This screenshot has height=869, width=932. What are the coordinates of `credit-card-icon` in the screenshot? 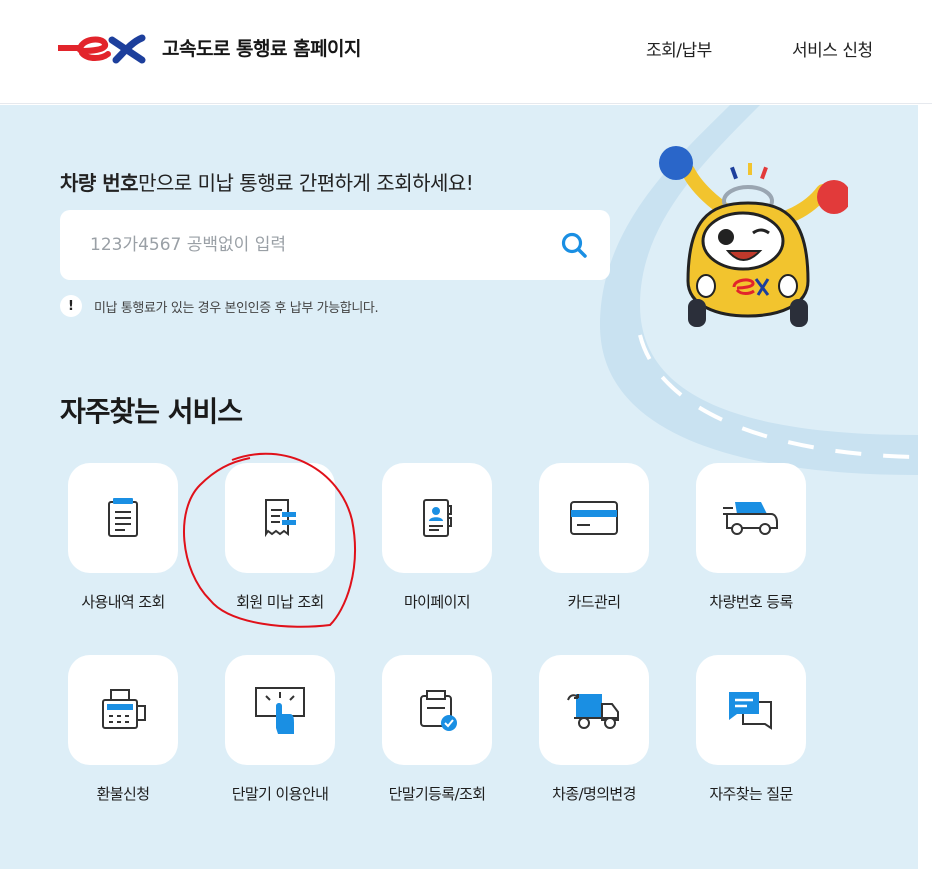 It's located at (594, 518).